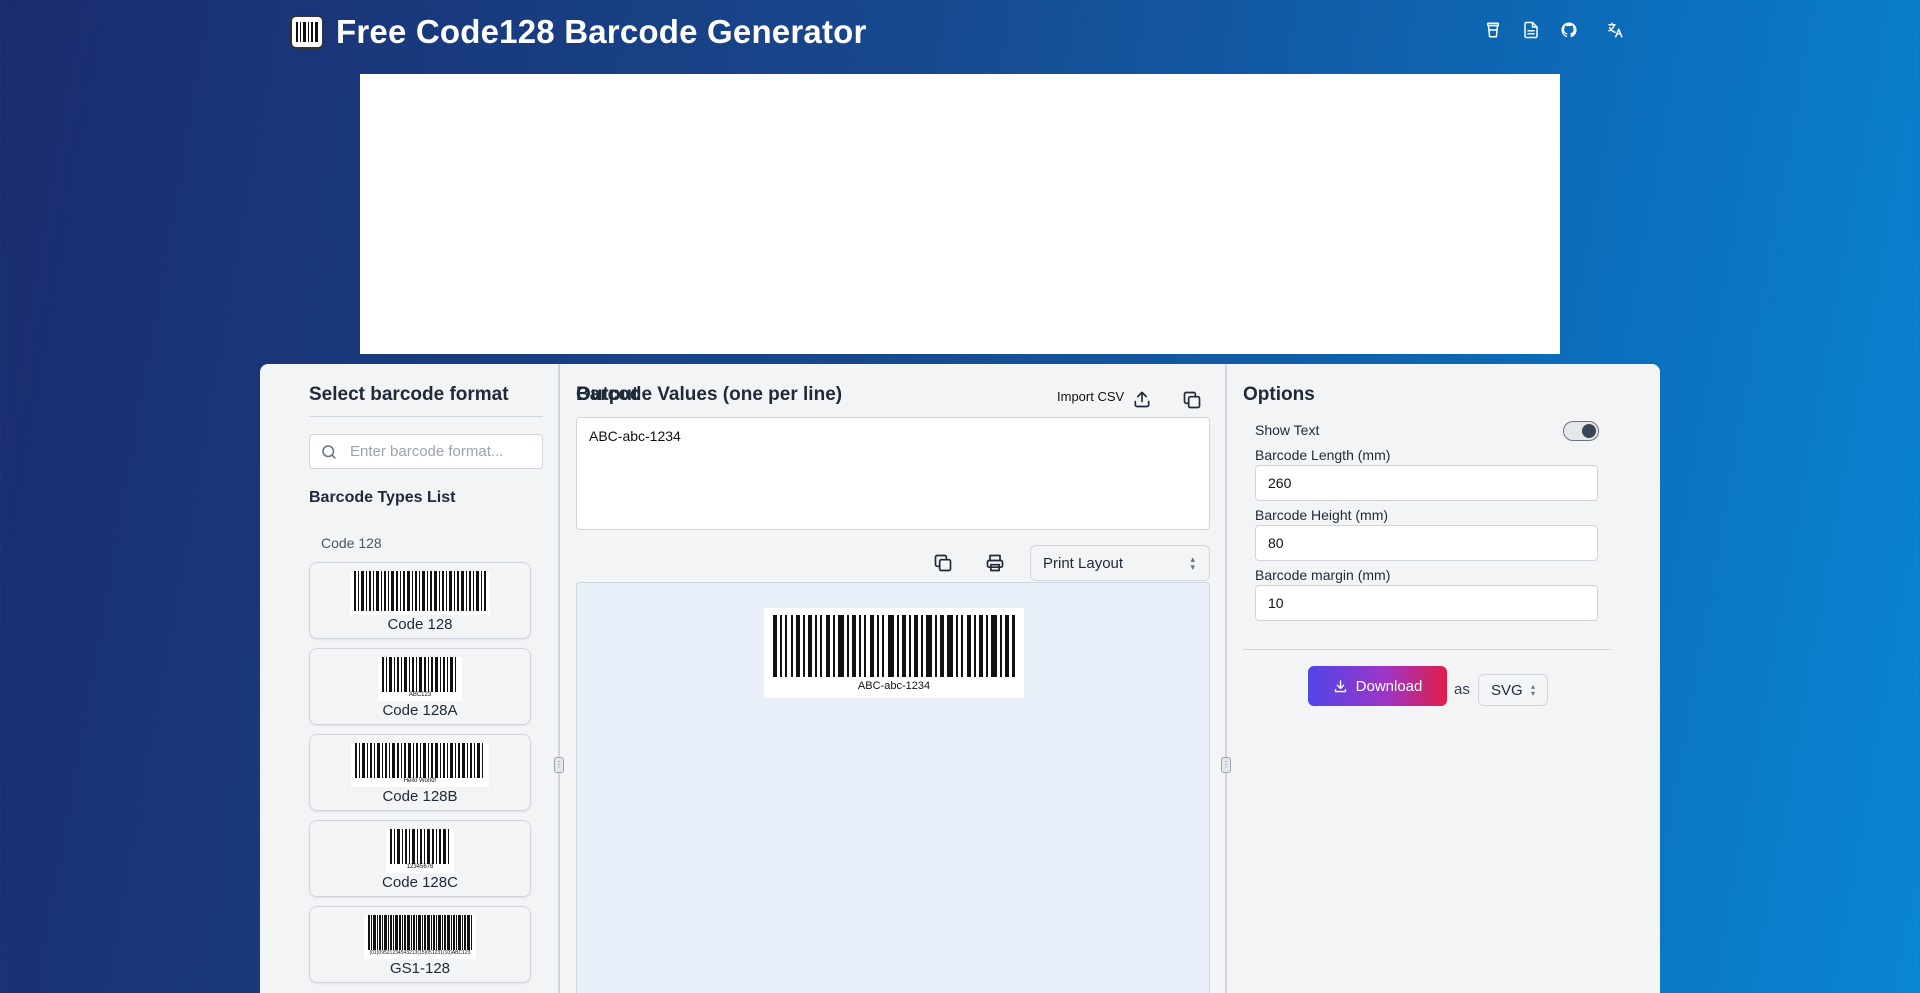  Describe the element at coordinates (1322, 515) in the screenshot. I see `height-label: Barcode Height (mm)` at that location.